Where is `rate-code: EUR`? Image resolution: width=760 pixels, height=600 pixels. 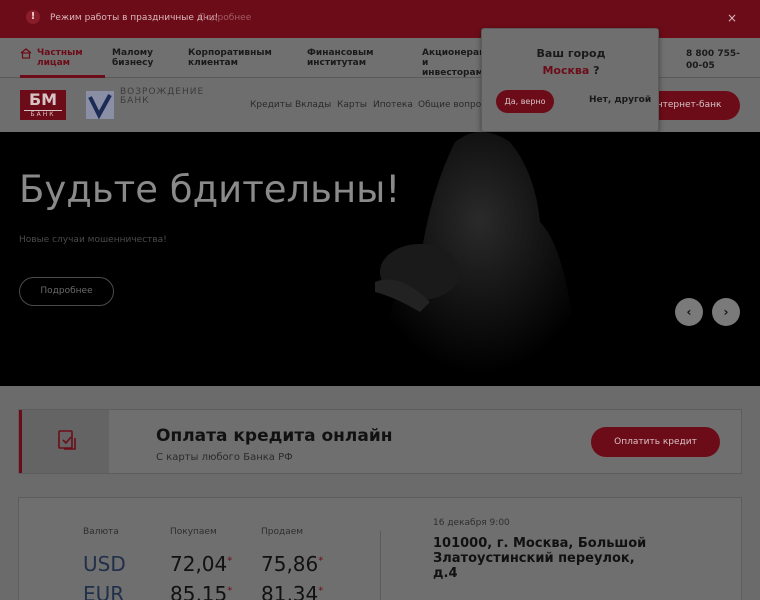
rate-code: EUR is located at coordinates (104, 591).